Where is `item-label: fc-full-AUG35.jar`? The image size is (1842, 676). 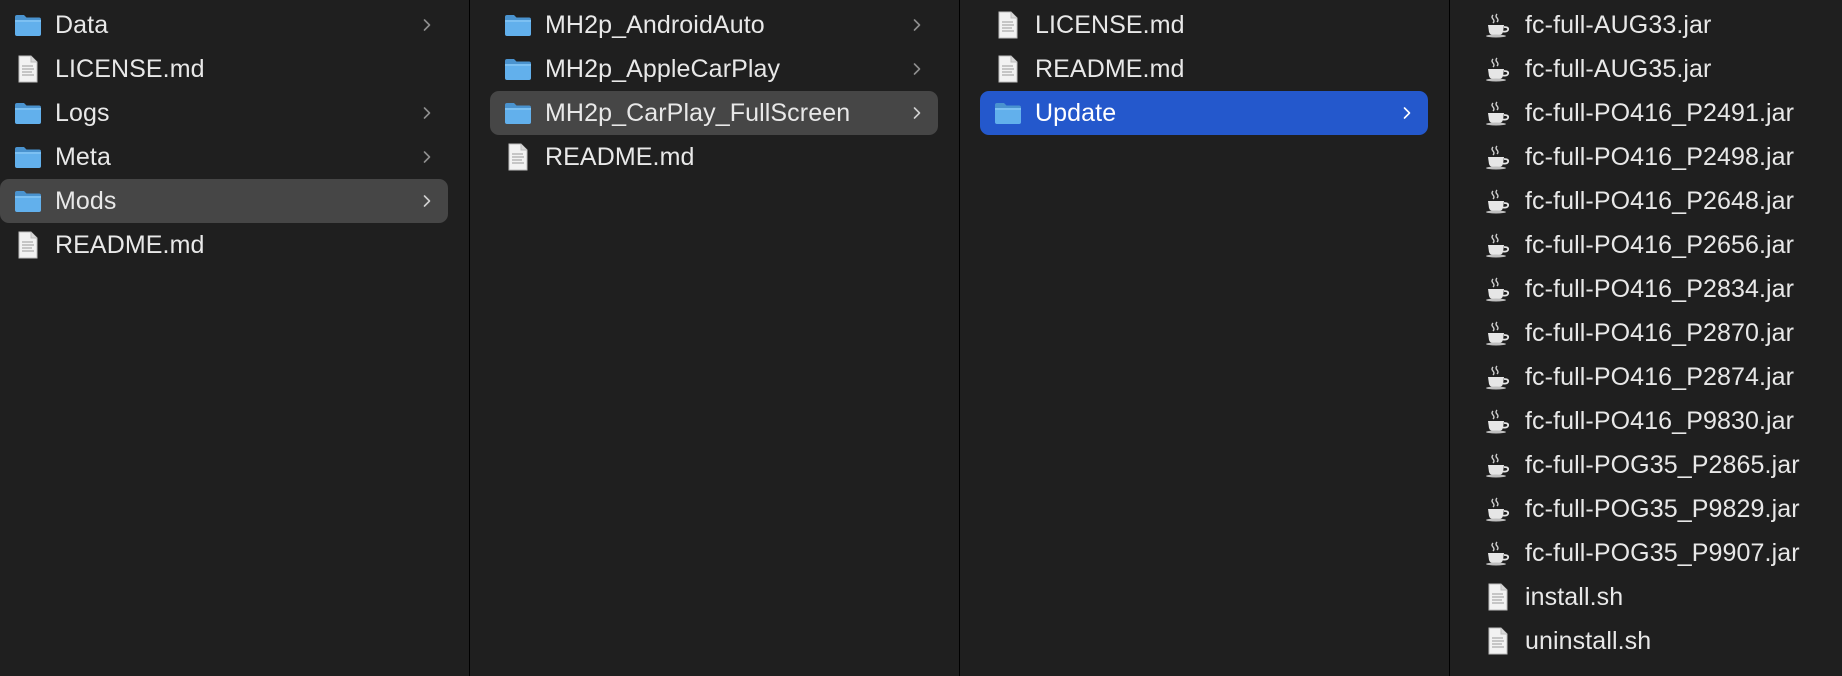 item-label: fc-full-AUG35.jar is located at coordinates (1618, 68).